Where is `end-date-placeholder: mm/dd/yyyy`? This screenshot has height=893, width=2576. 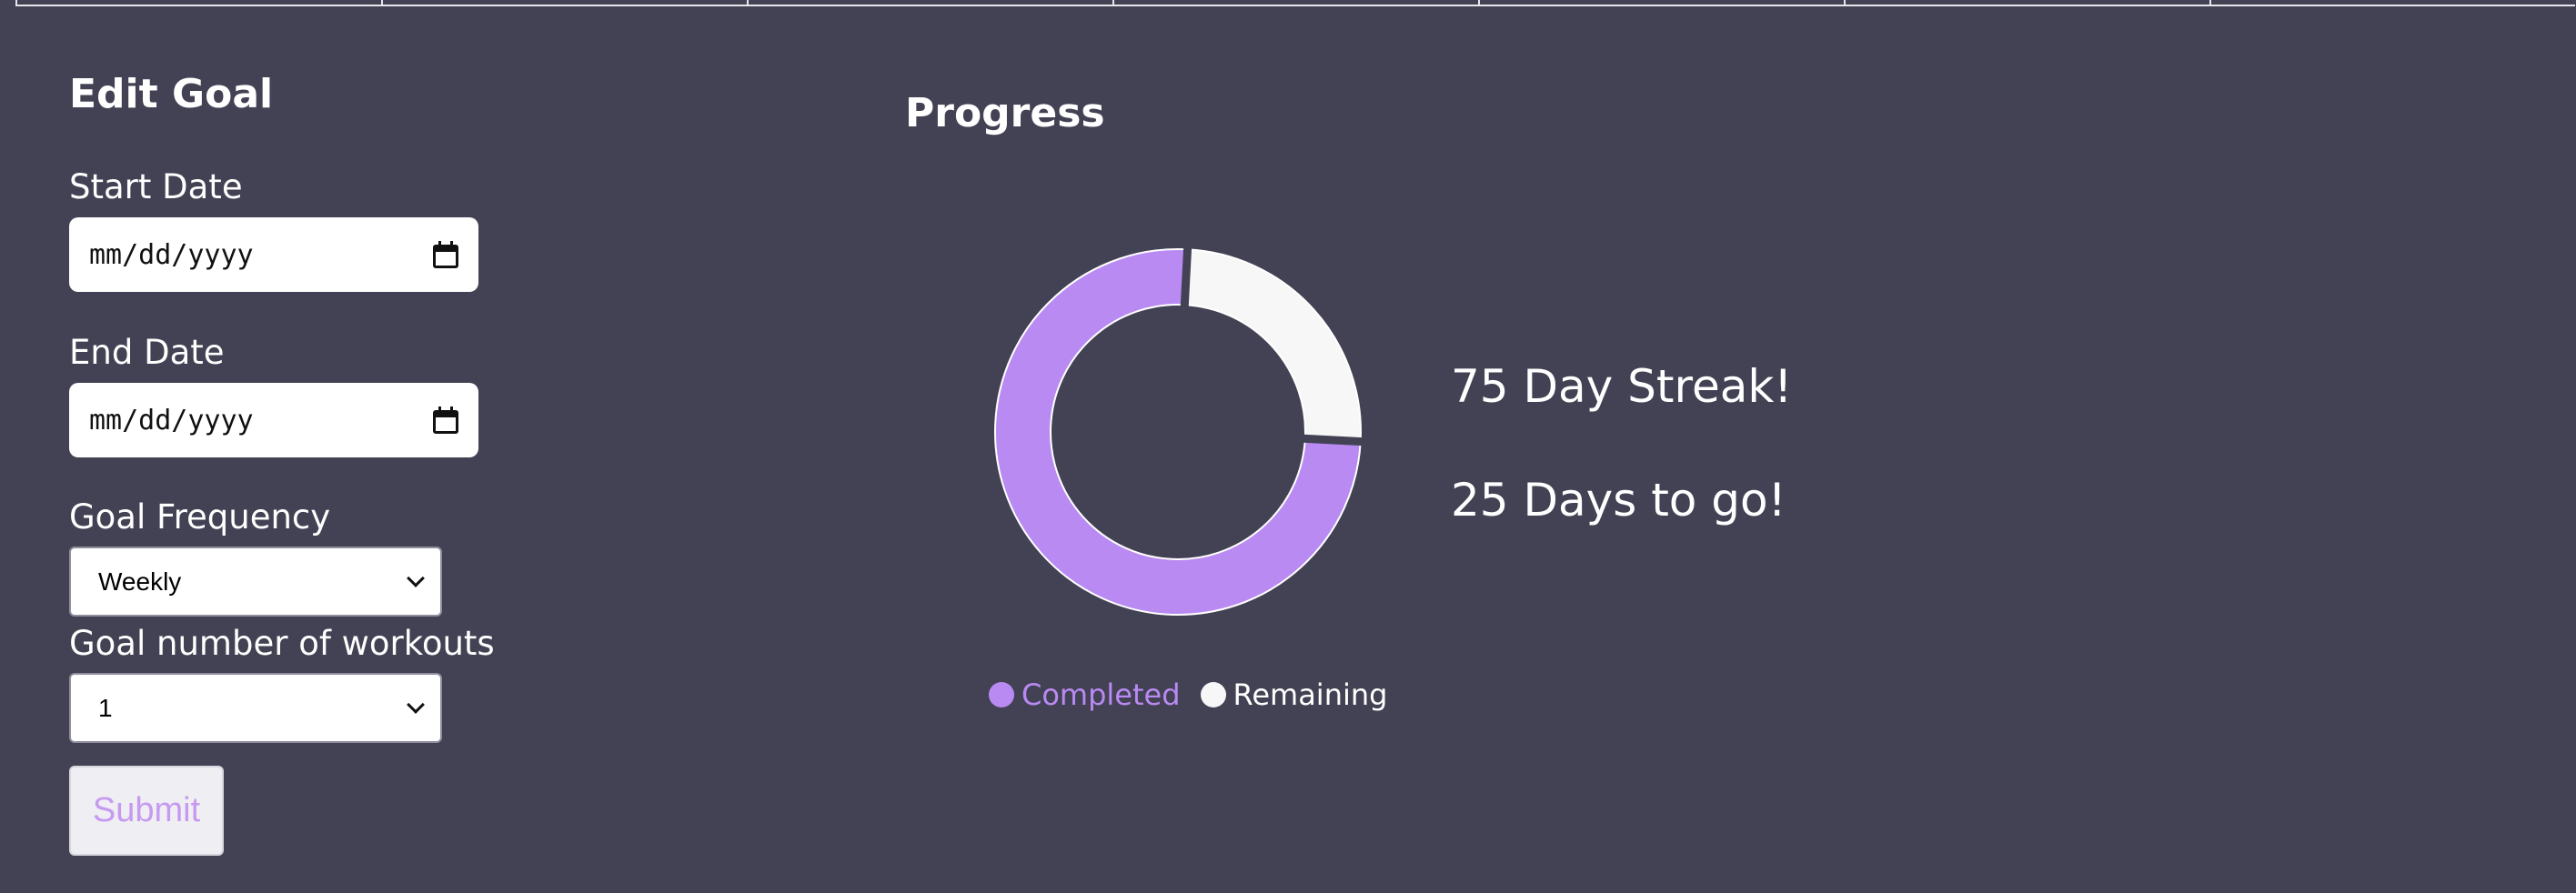 end-date-placeholder: mm/dd/yyyy is located at coordinates (171, 420).